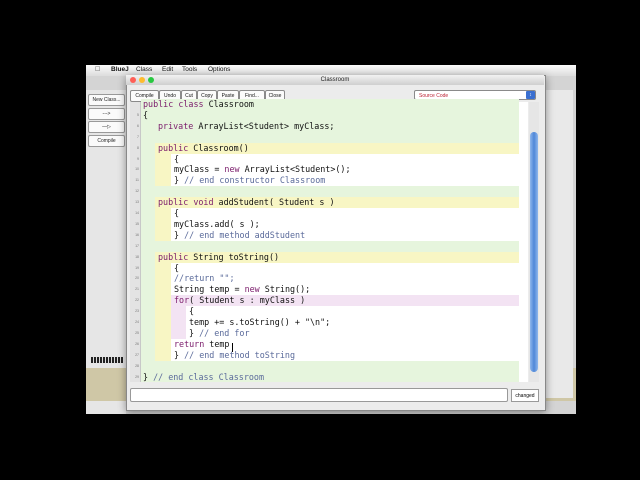  Describe the element at coordinates (204, 278) in the screenshot. I see `code-line: //return "";` at that location.